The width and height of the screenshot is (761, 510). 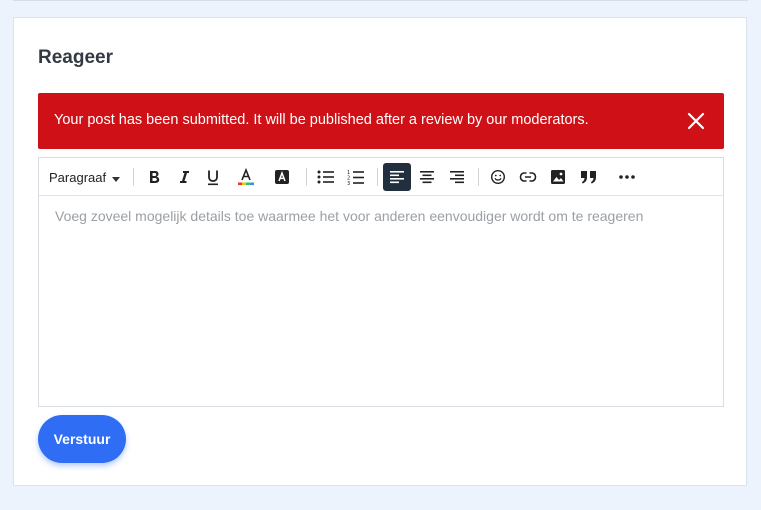 I want to click on form-title: Reageer, so click(x=75, y=57).